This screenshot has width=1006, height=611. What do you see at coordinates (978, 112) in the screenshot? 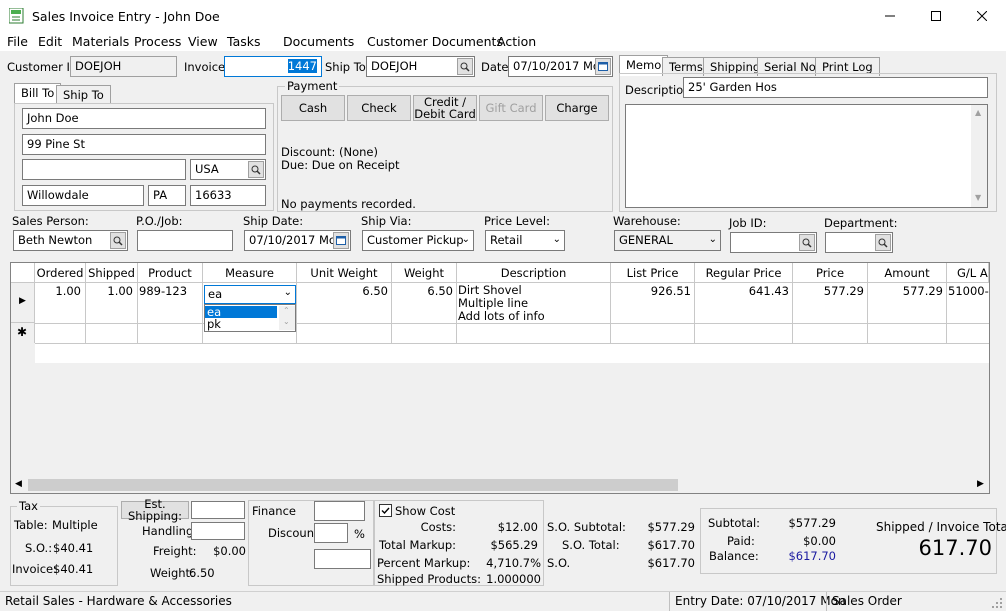
I see `scroll-up-icon: ▲` at bounding box center [978, 112].